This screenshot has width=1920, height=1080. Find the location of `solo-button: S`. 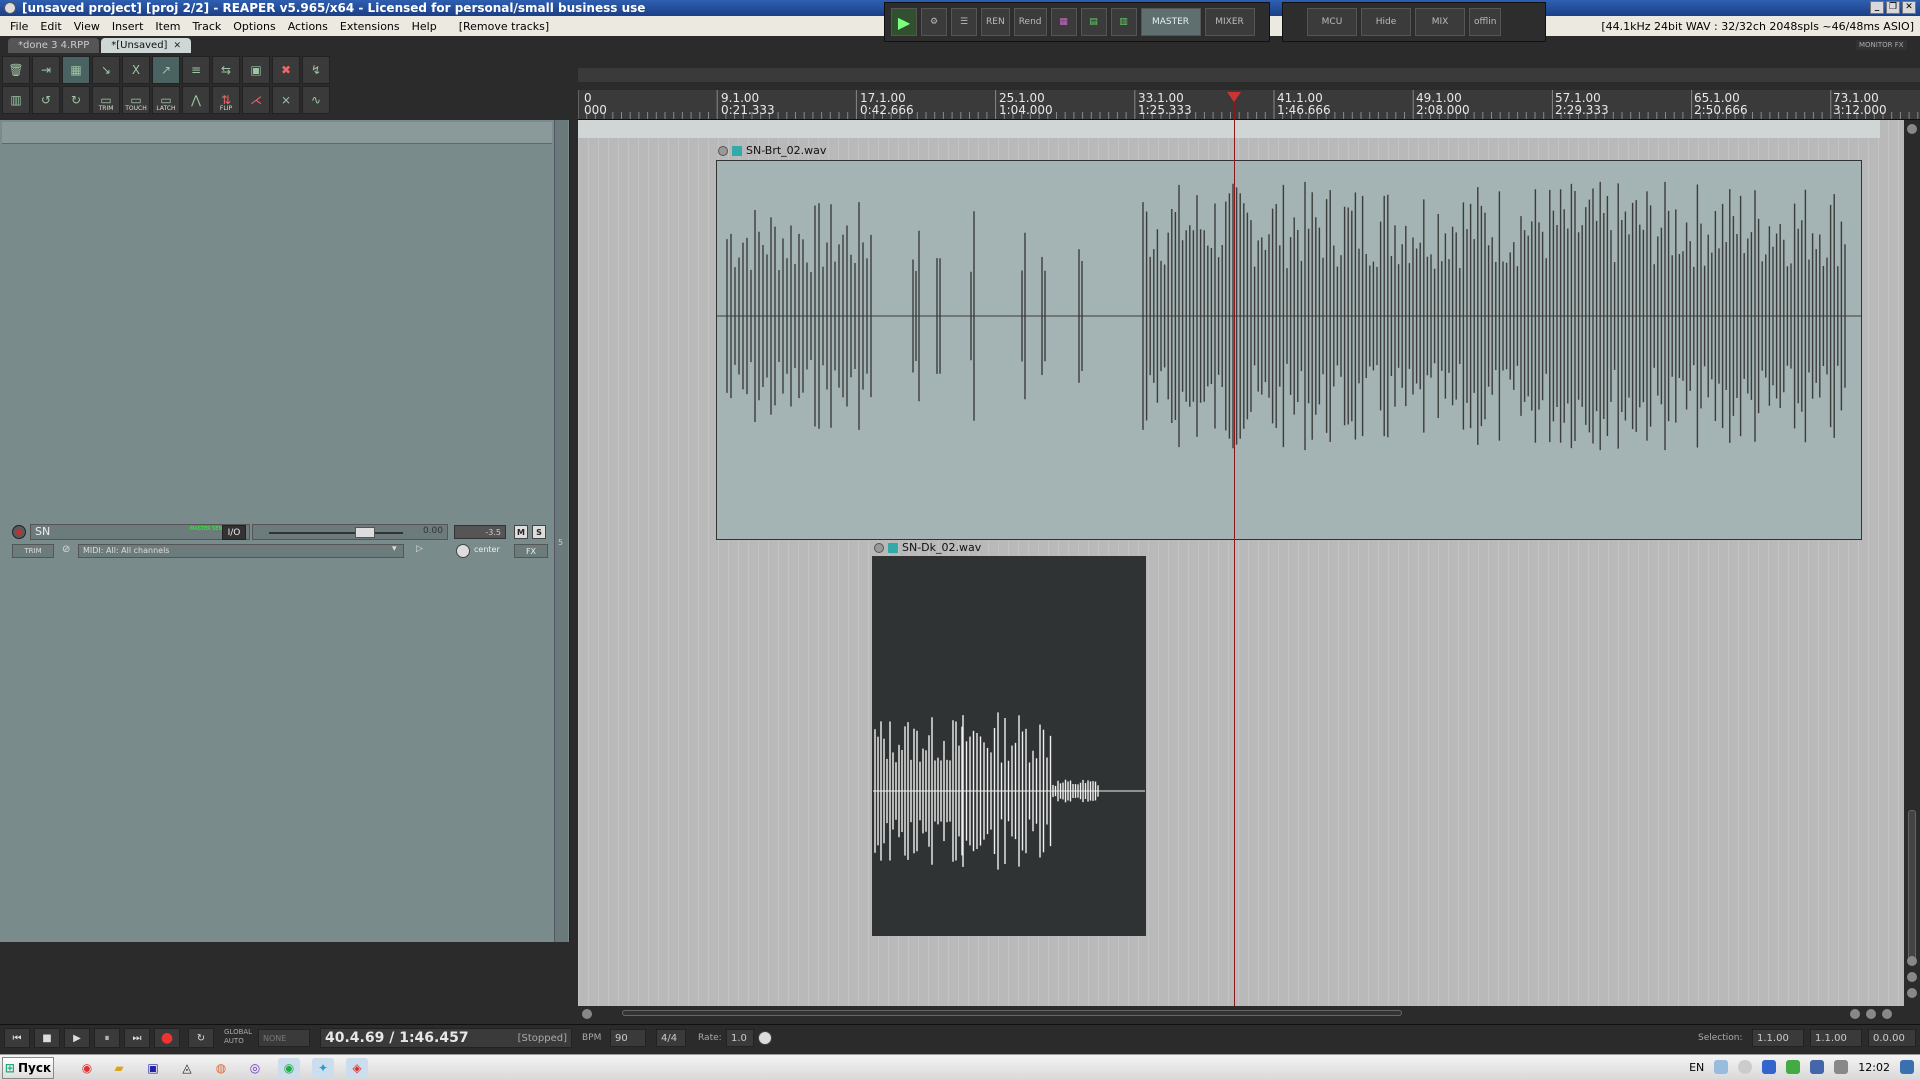

solo-button: S is located at coordinates (539, 532).